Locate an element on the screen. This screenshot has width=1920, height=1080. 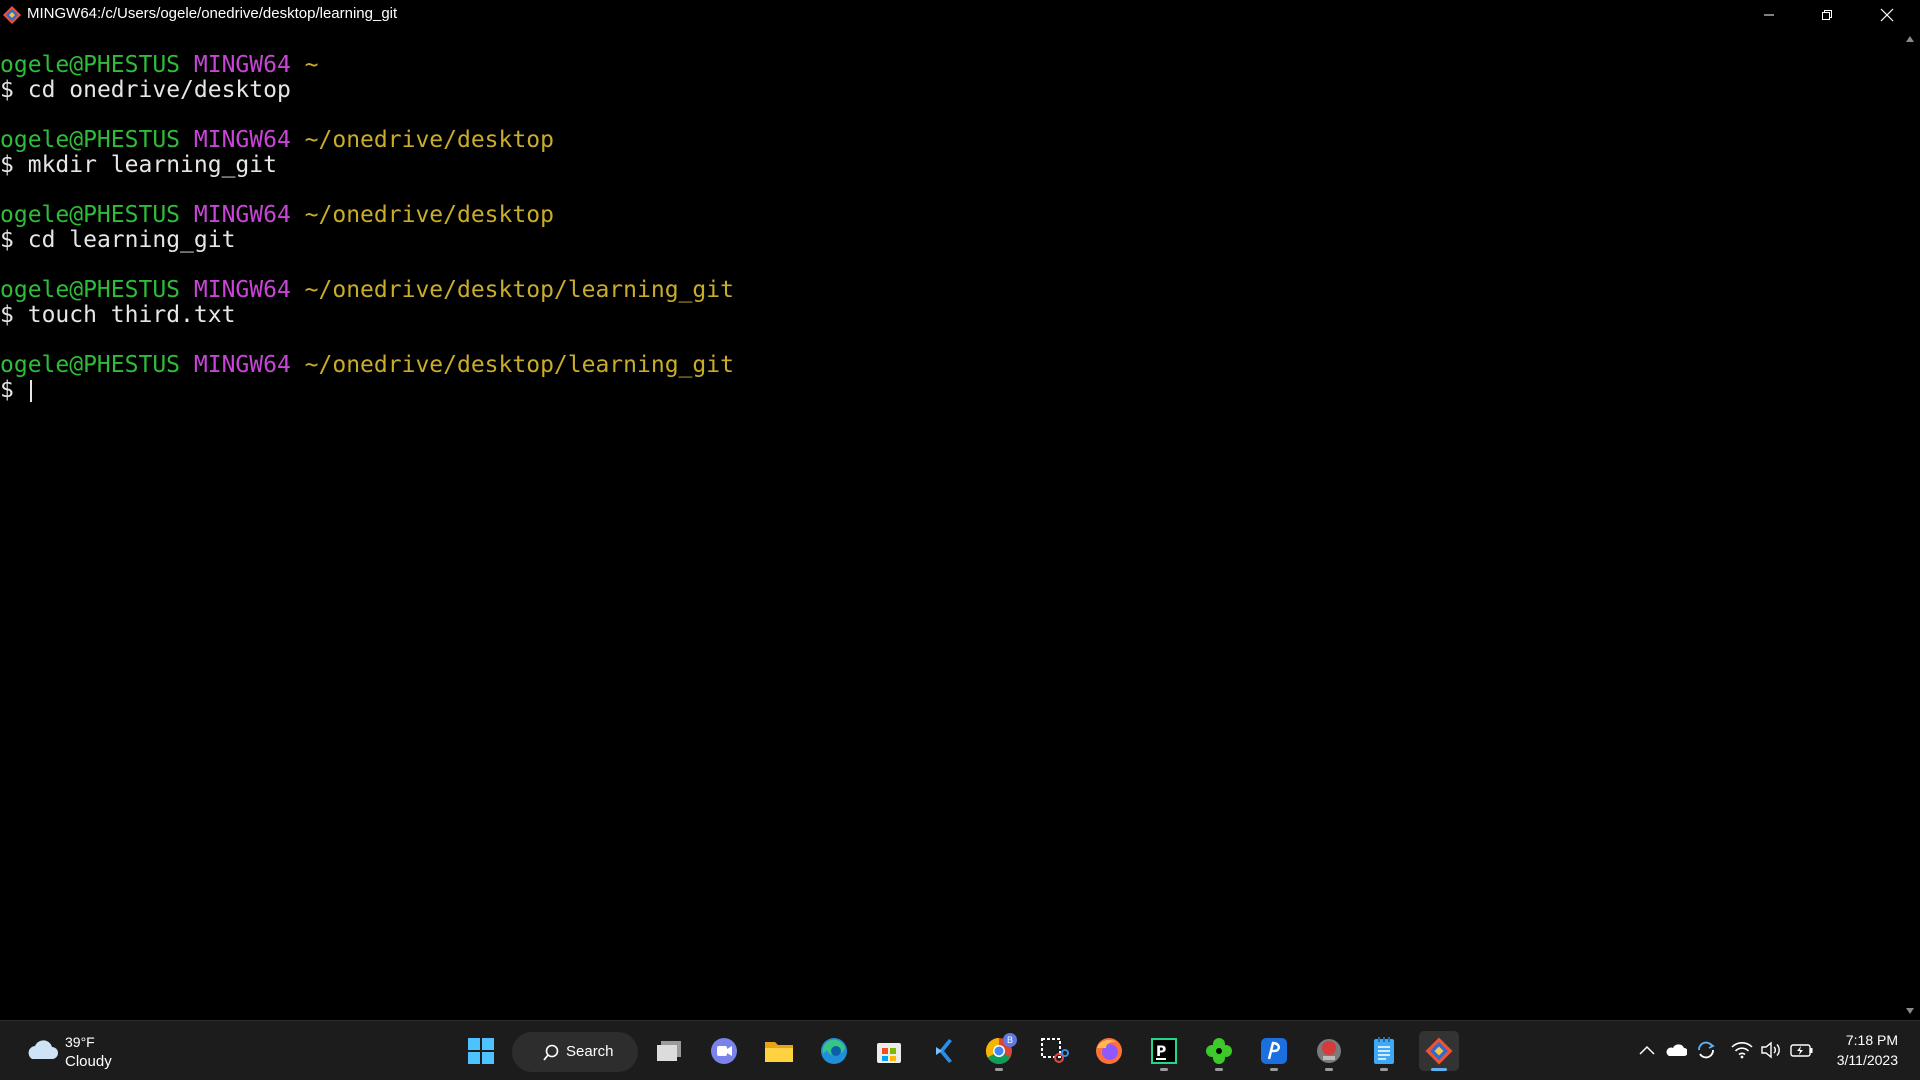
red-app-icon is located at coordinates (1329, 1051).